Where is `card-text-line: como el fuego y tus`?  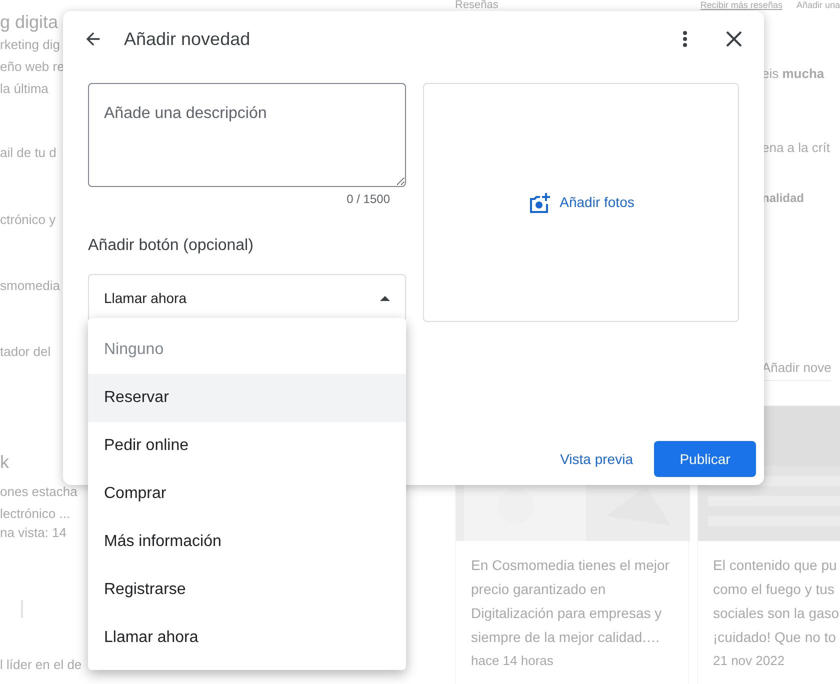 card-text-line: como el fuego y tus is located at coordinates (773, 589).